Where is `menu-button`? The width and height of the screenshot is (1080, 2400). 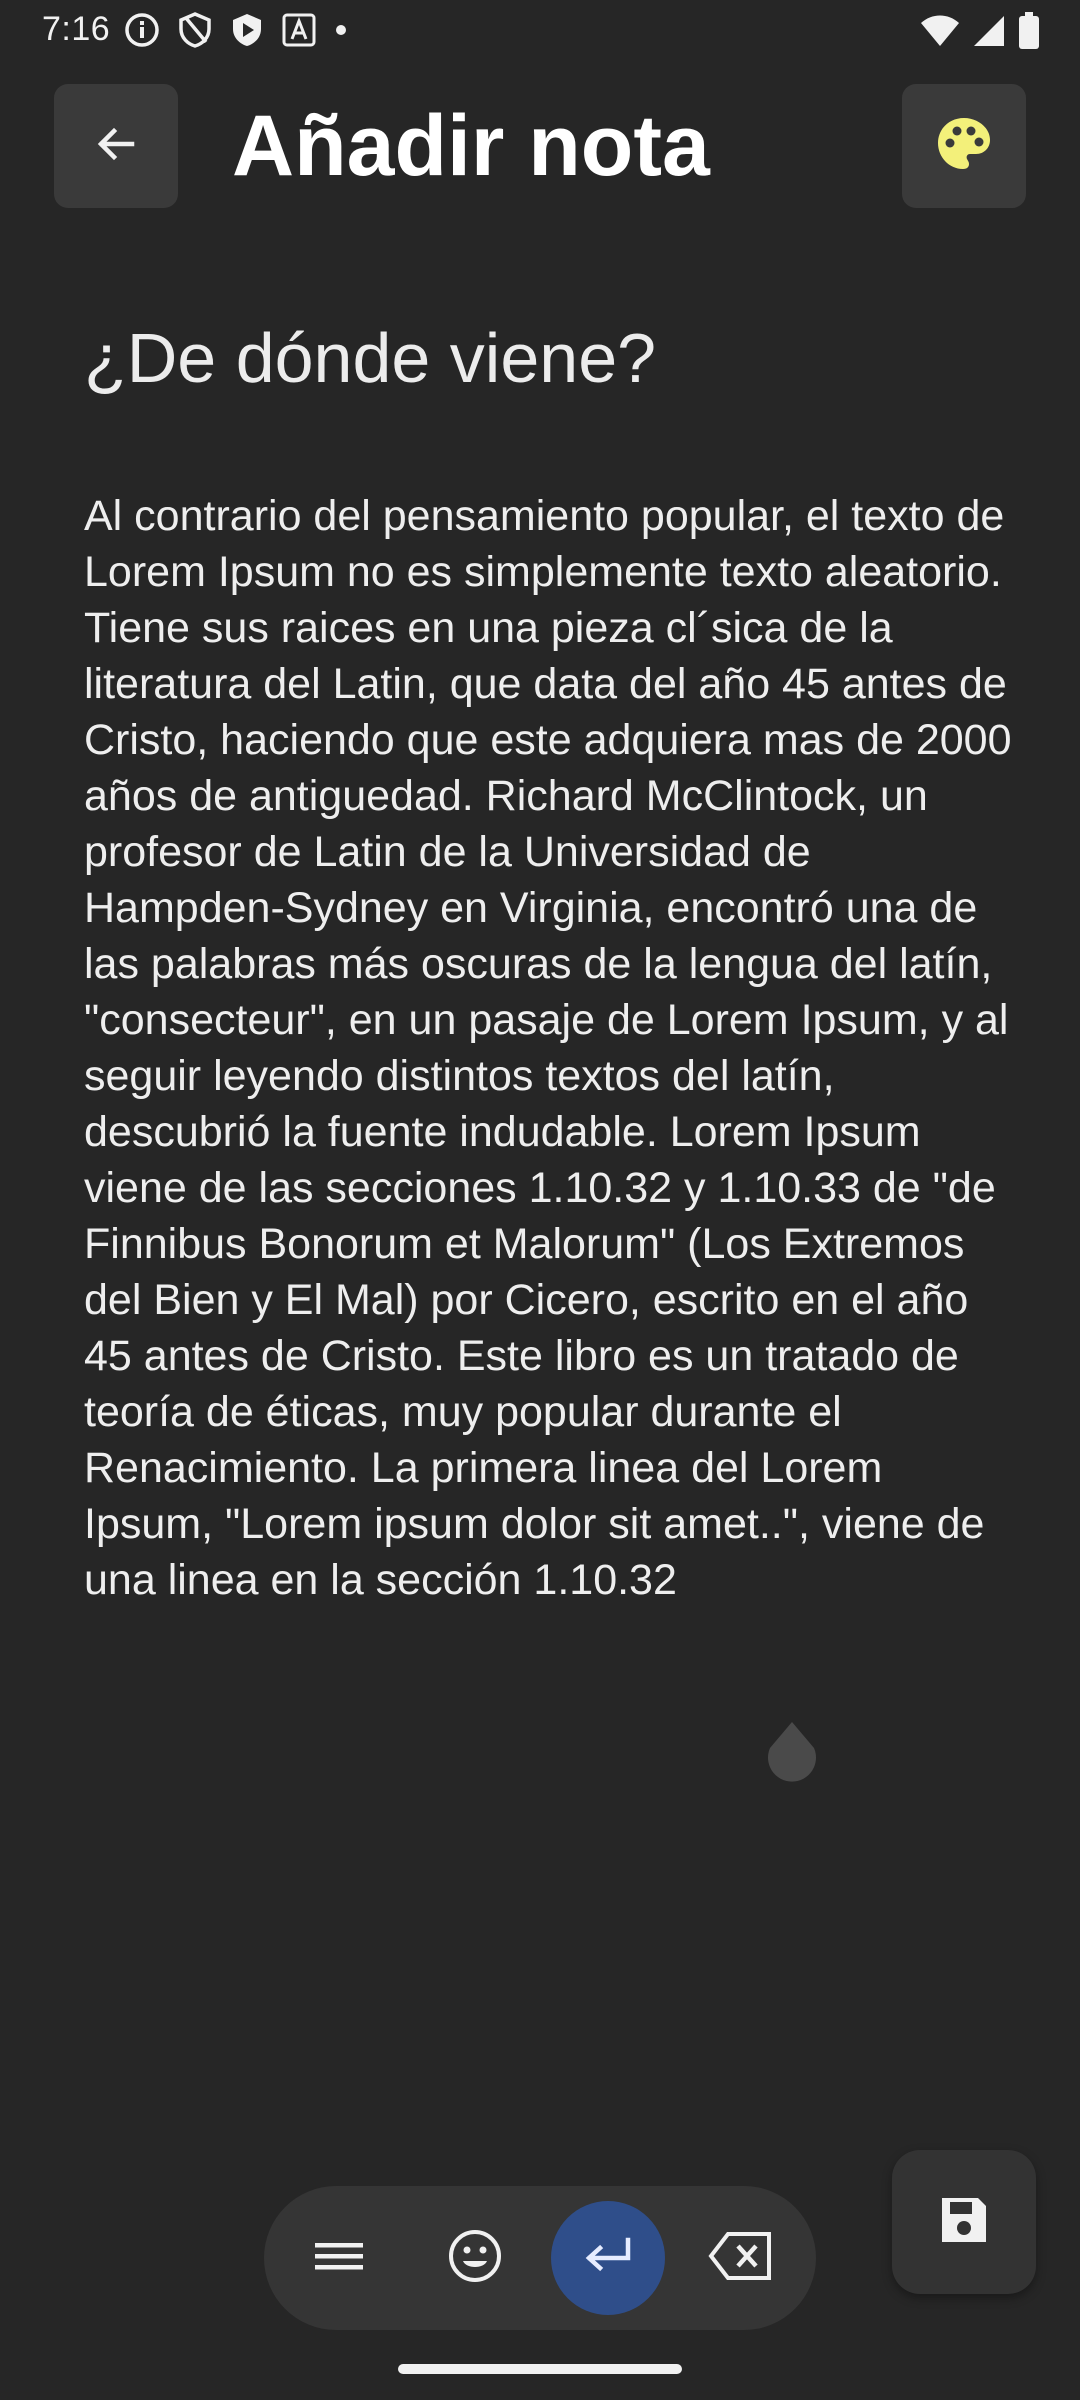 menu-button is located at coordinates (339, 2258).